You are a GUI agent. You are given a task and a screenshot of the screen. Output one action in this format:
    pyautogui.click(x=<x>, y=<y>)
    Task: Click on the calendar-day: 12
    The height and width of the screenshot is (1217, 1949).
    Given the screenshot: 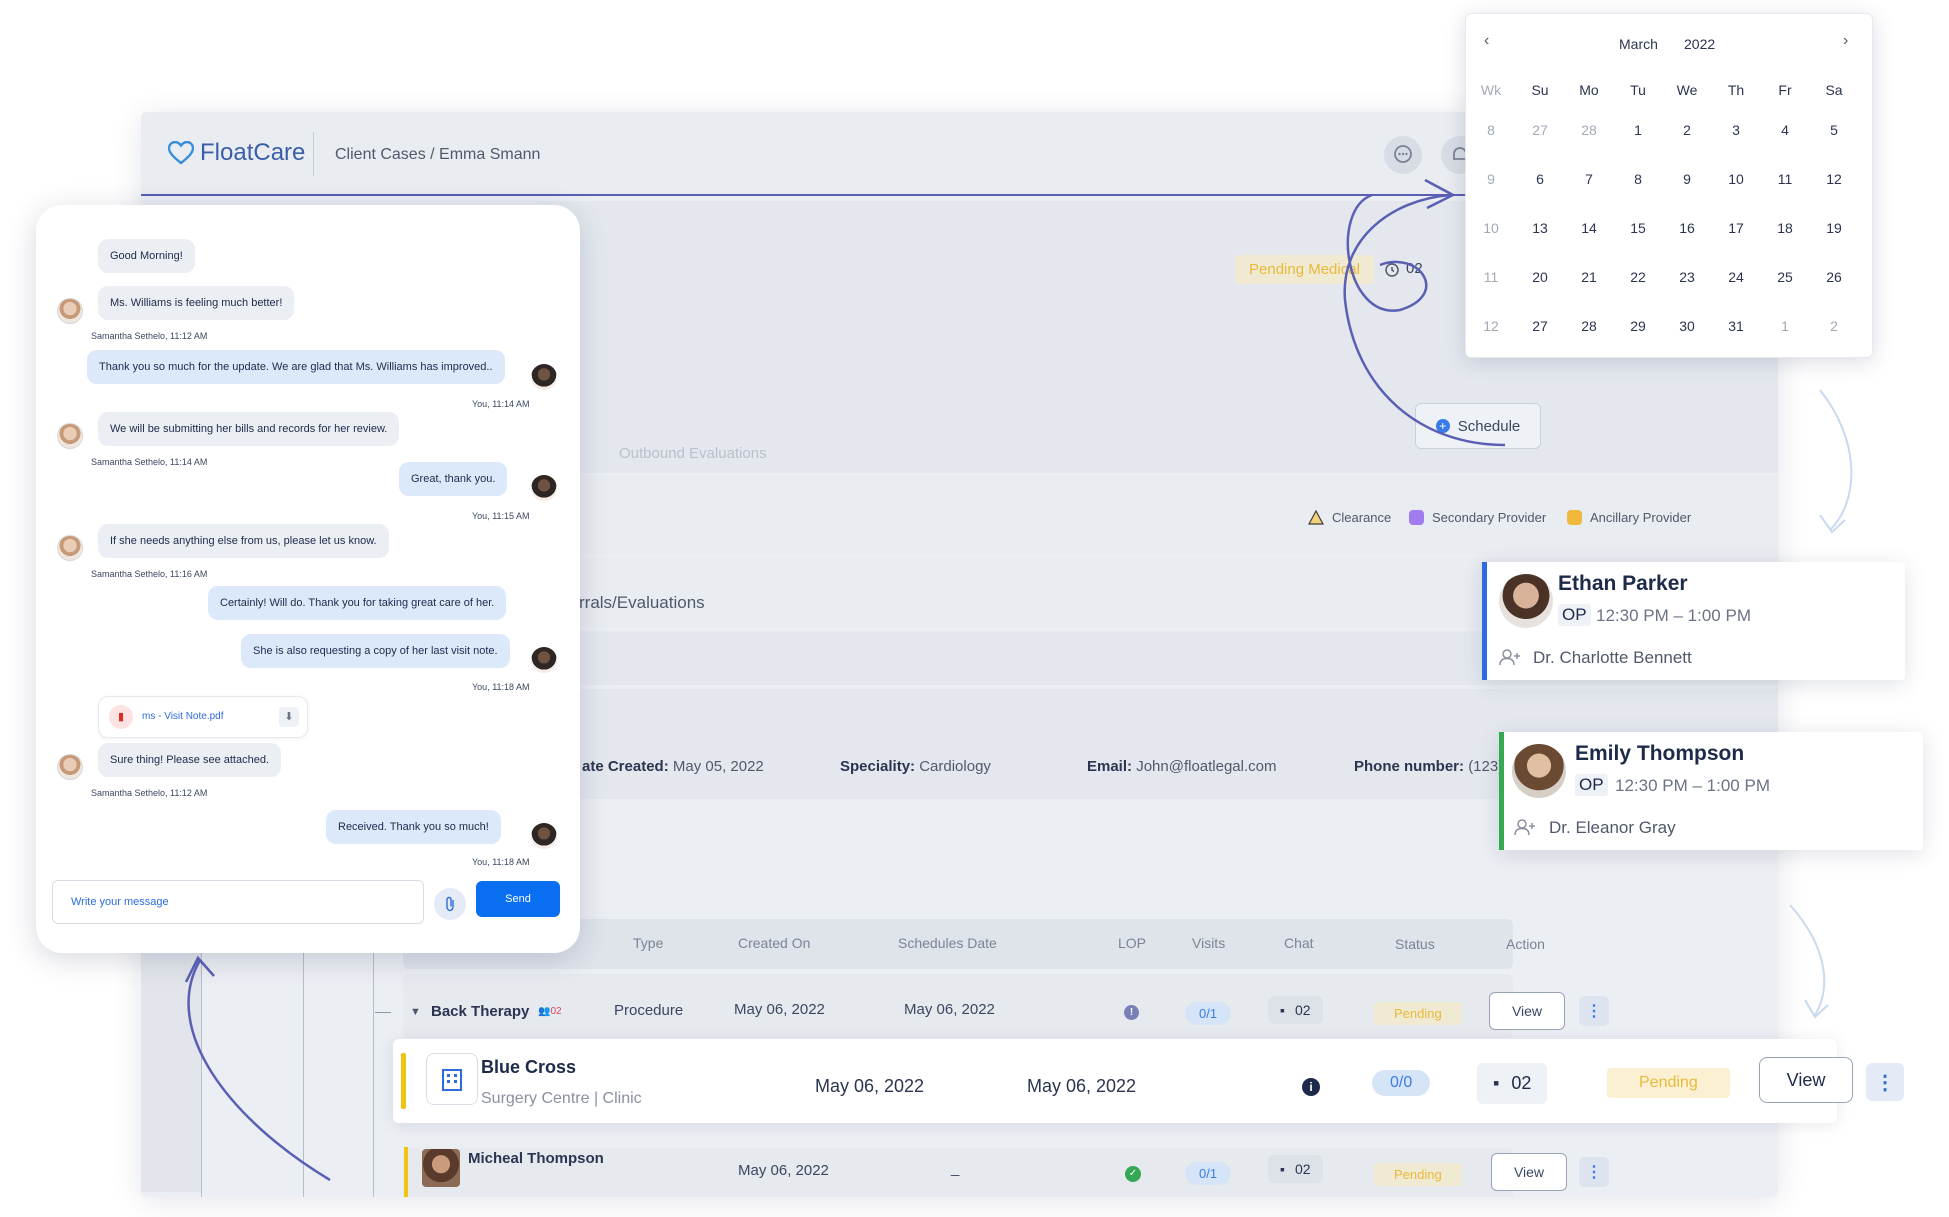 What is the action you would take?
    pyautogui.click(x=1834, y=179)
    